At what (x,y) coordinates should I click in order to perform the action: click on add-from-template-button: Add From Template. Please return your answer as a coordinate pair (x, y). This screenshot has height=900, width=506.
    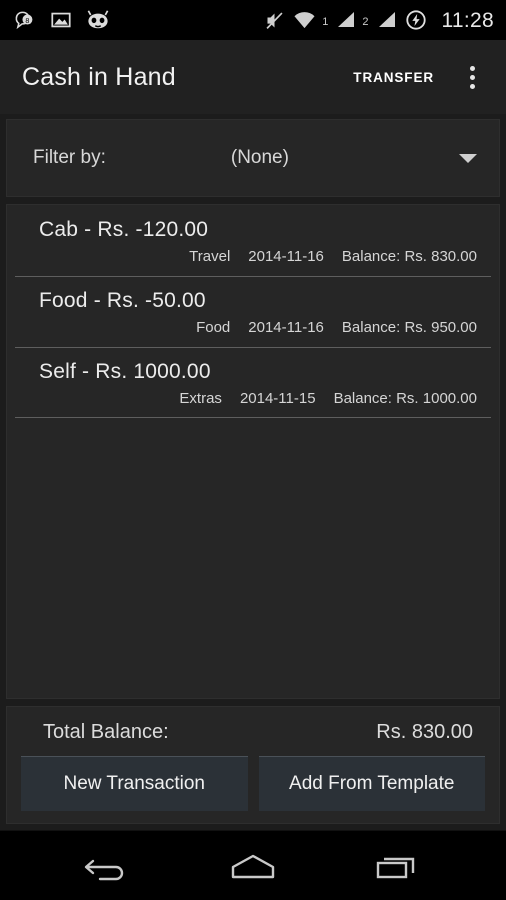
    Looking at the image, I should click on (371, 783).